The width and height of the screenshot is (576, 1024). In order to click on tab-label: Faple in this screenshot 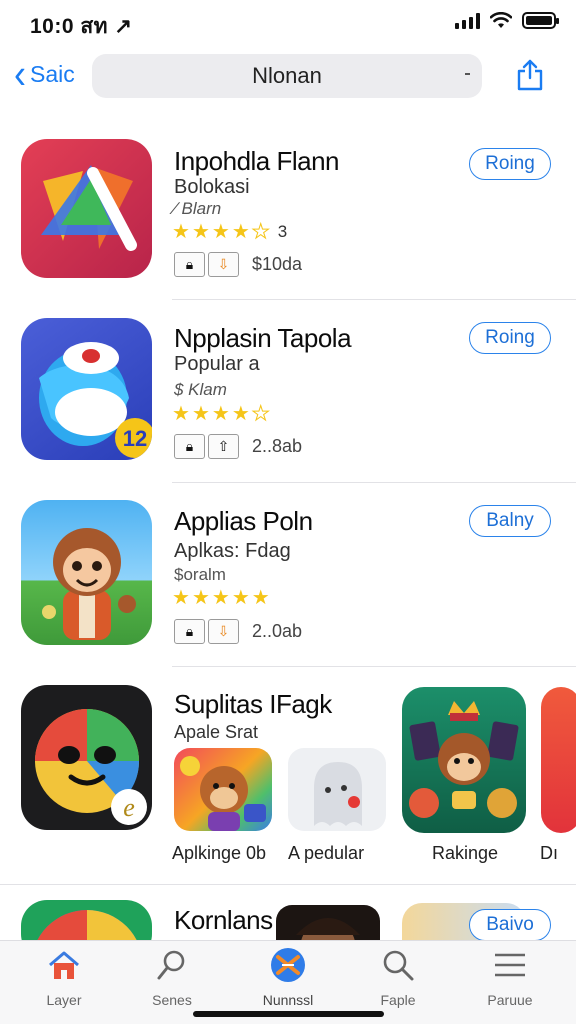, I will do `click(398, 1000)`.